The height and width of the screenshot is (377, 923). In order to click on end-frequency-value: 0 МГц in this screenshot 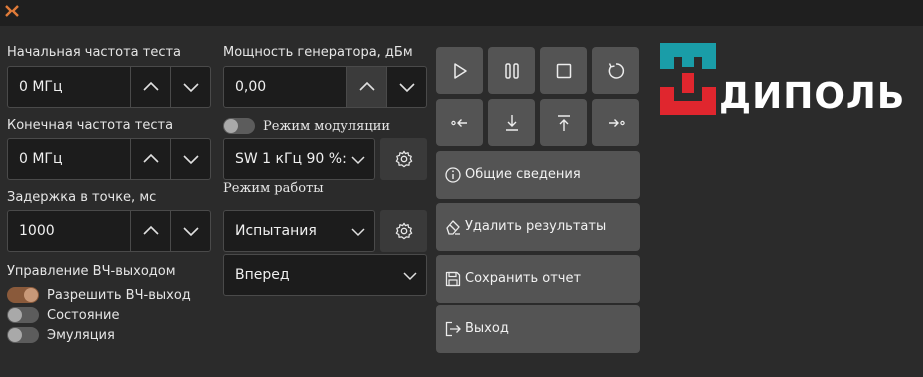, I will do `click(41, 159)`.